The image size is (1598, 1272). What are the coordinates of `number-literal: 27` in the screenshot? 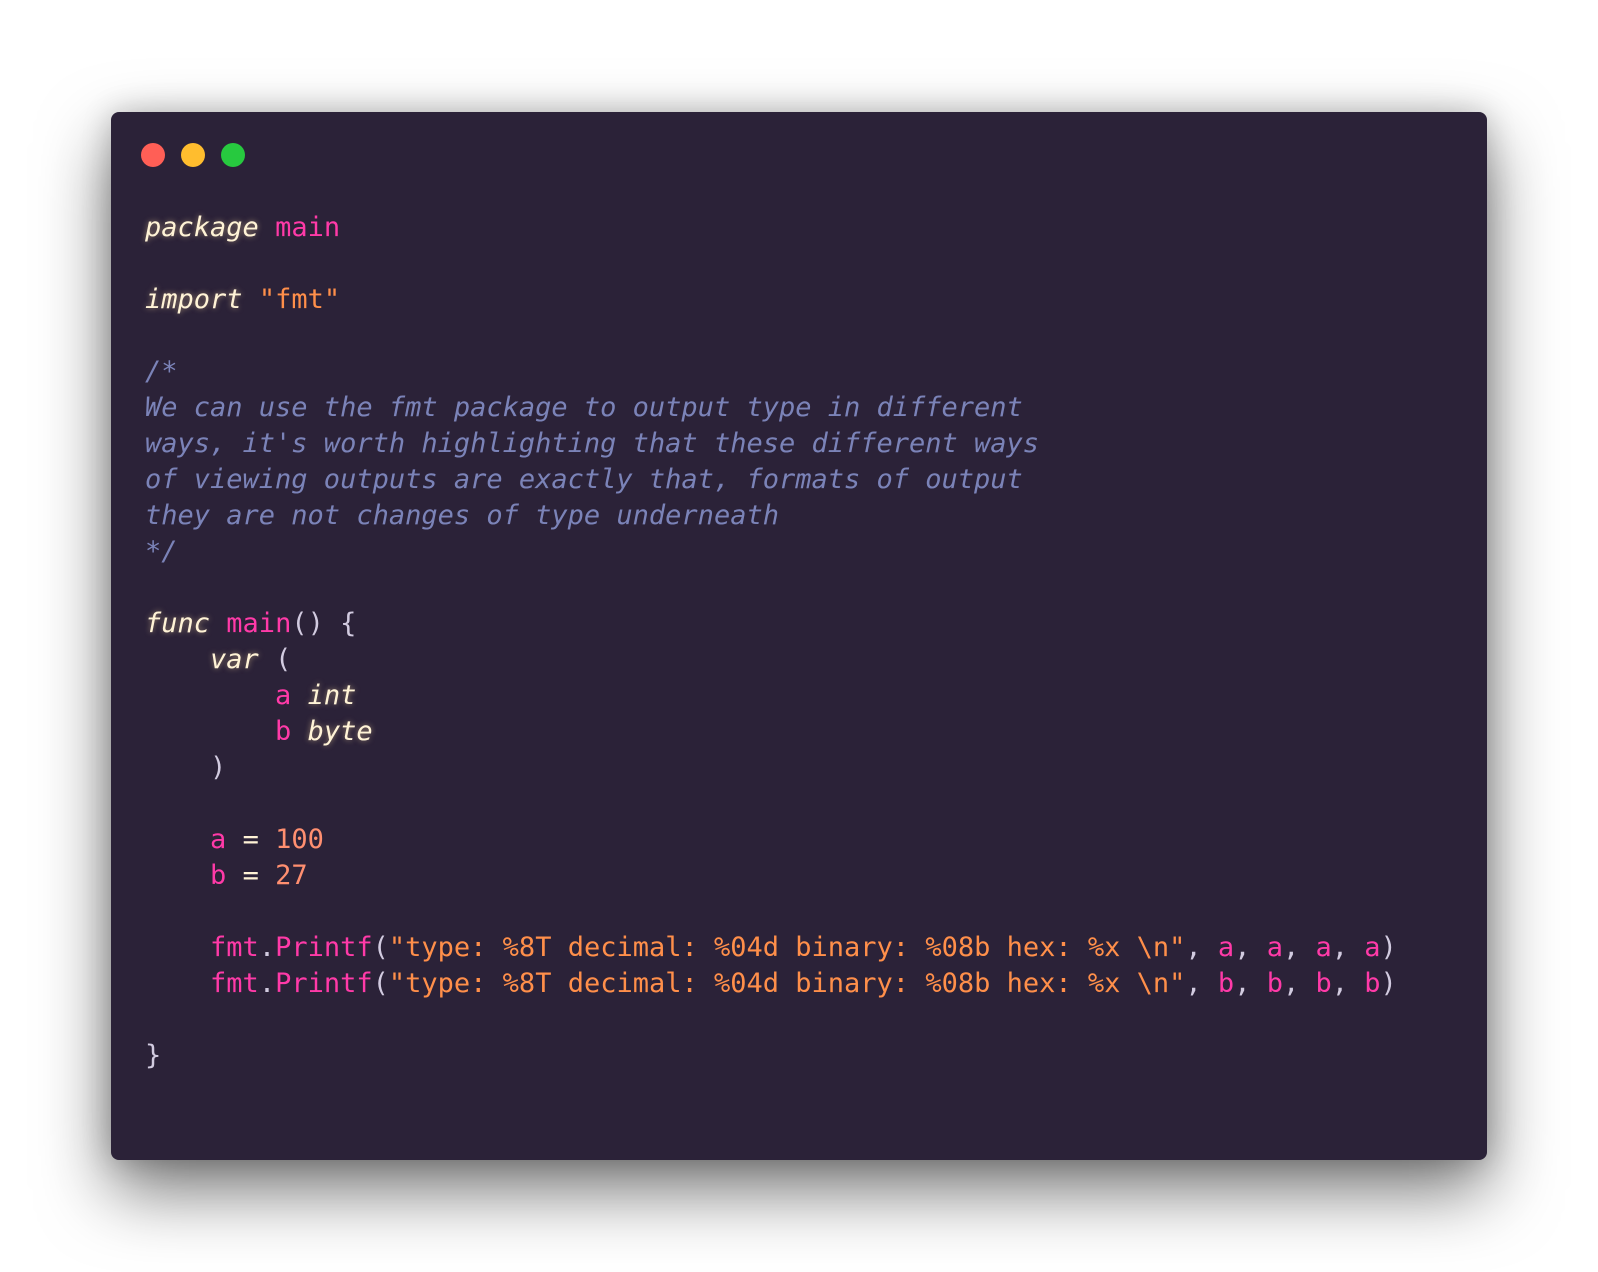 It's located at (291, 875).